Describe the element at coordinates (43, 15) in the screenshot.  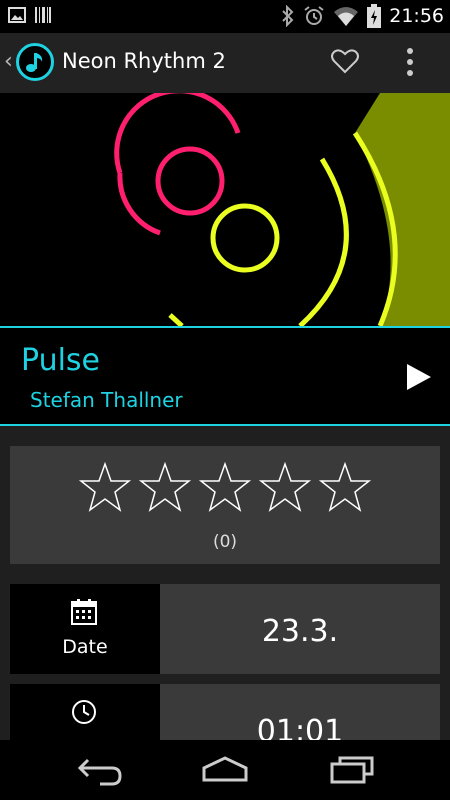
I see `barcode-icon` at that location.